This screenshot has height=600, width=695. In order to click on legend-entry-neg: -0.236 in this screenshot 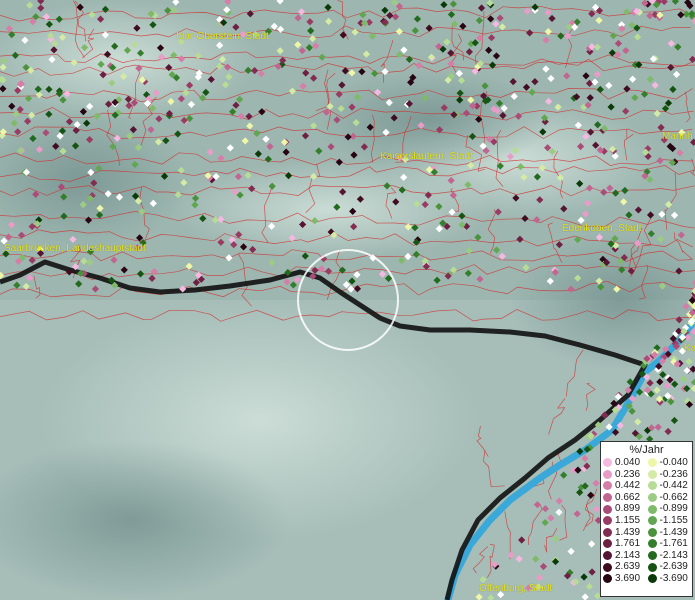, I will do `click(670, 474)`.